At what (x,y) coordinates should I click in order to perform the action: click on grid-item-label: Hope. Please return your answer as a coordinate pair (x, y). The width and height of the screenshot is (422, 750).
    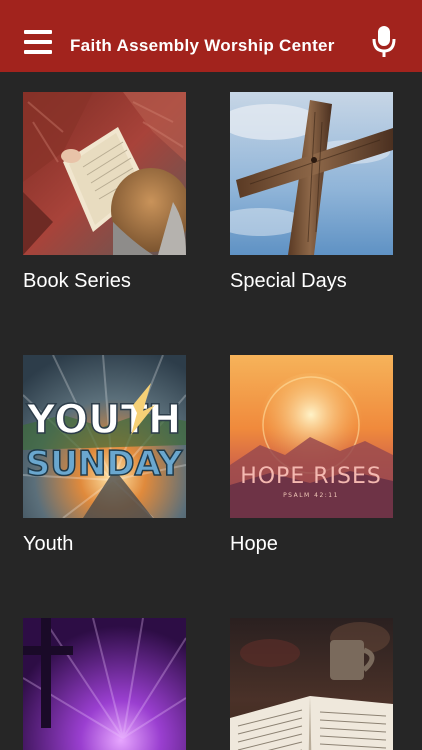
    Looking at the image, I should click on (254, 544).